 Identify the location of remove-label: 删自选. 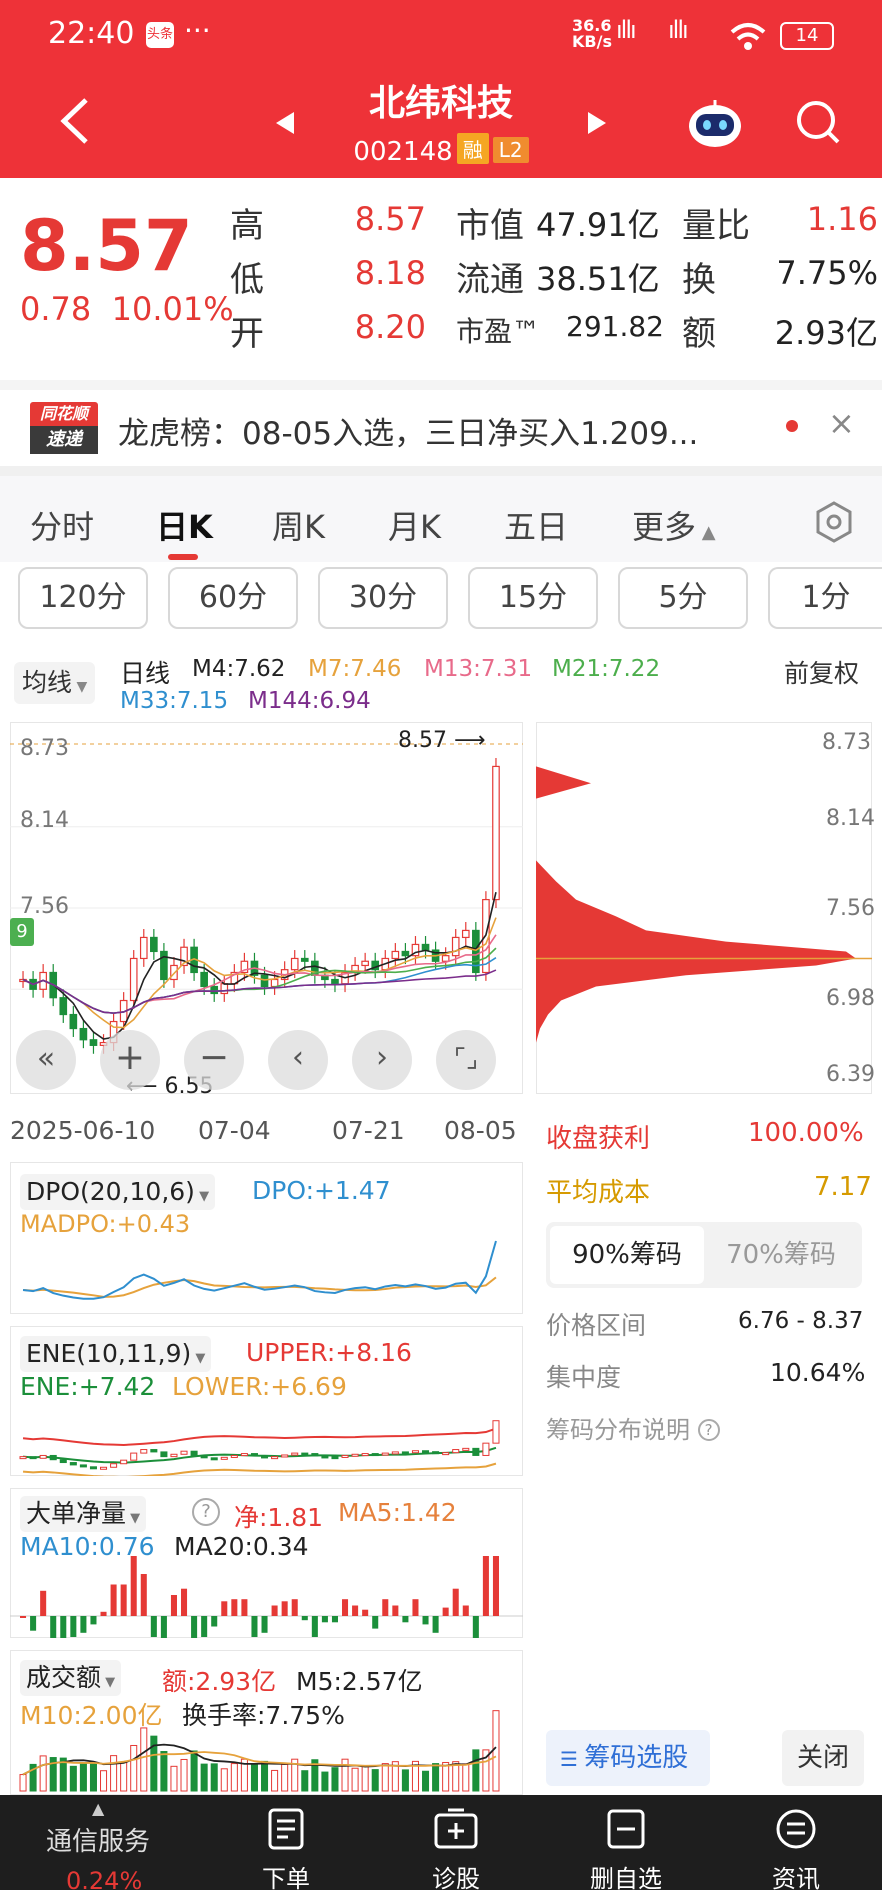
(626, 1879).